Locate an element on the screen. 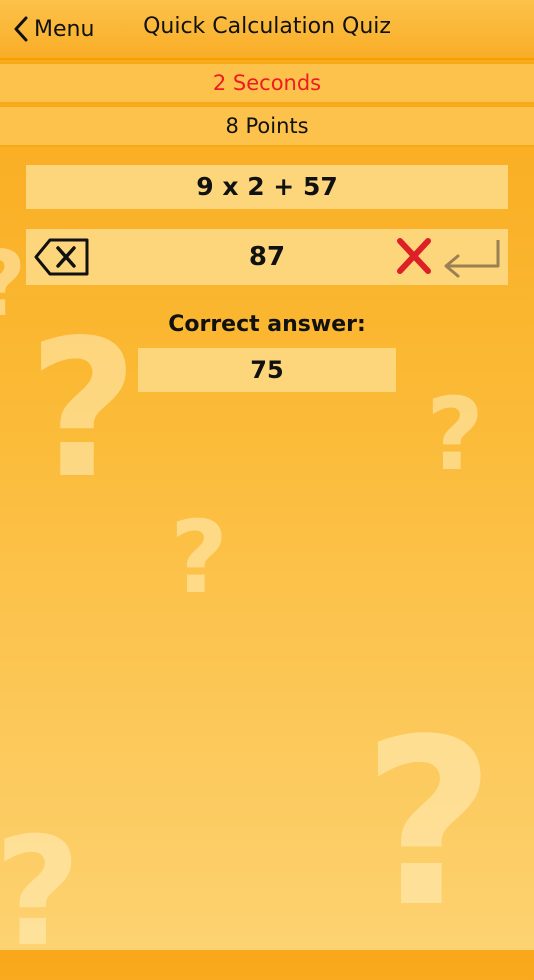 Image resolution: width=534 pixels, height=980 pixels. points-display: 8 Points is located at coordinates (267, 126).